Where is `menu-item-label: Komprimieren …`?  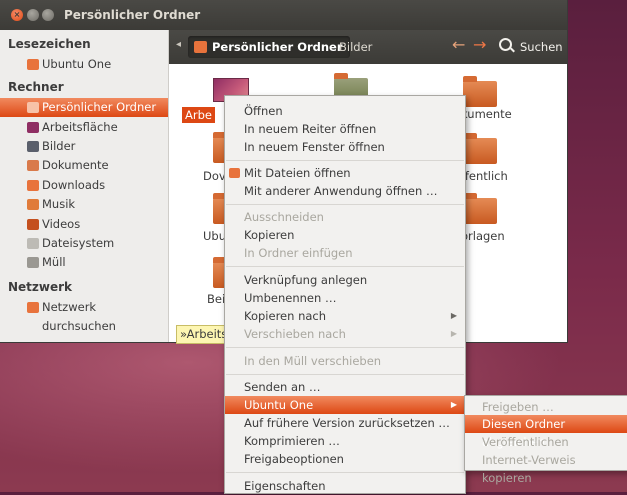 menu-item-label: Komprimieren … is located at coordinates (292, 441).